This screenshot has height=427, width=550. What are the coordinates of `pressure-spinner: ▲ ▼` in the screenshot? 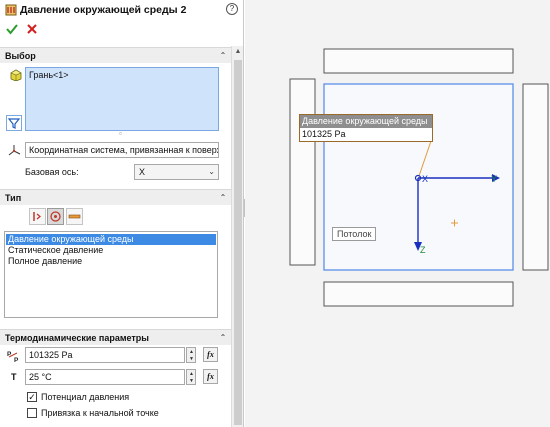 It's located at (191, 355).